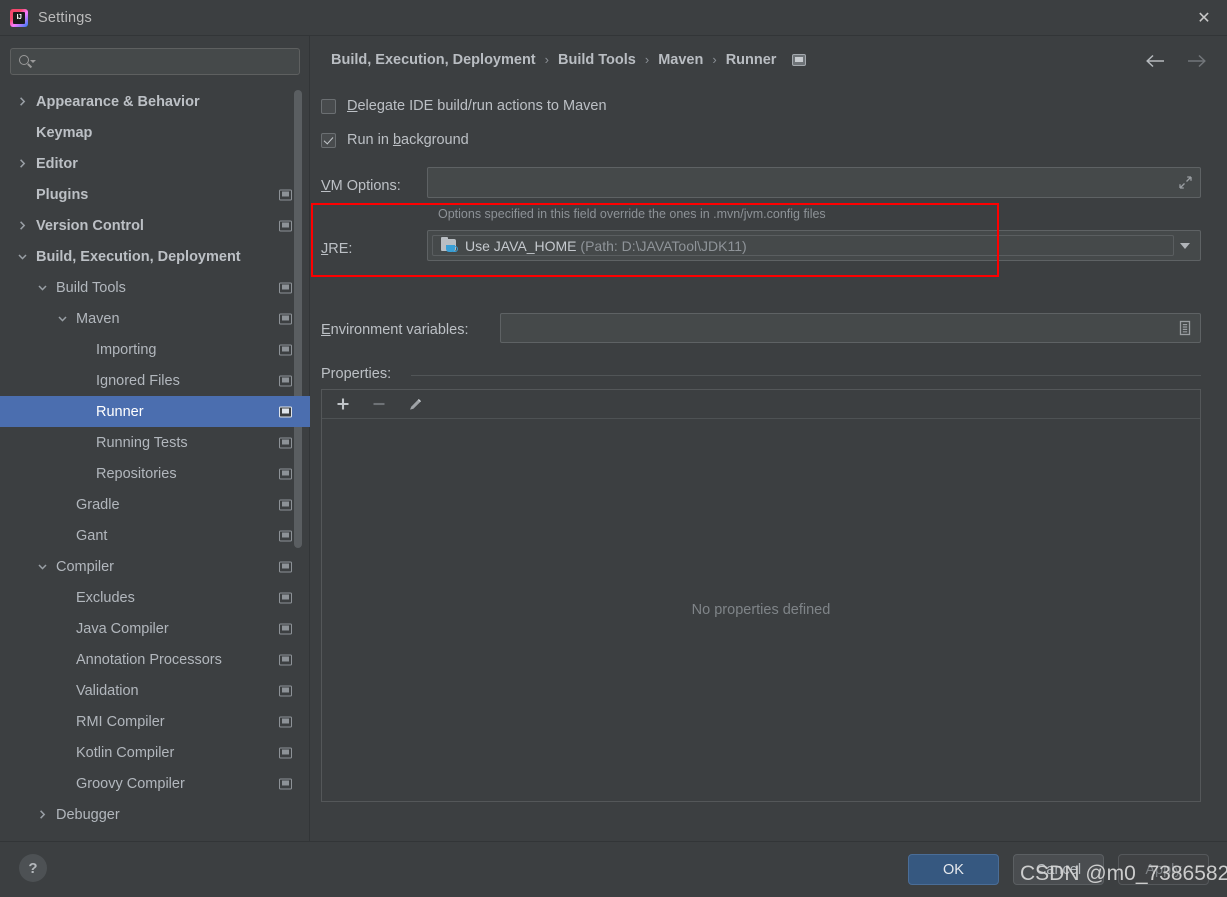 The image size is (1227, 897). Describe the element at coordinates (155, 814) in the screenshot. I see `sidebar-item-debugger: Debugger` at that location.